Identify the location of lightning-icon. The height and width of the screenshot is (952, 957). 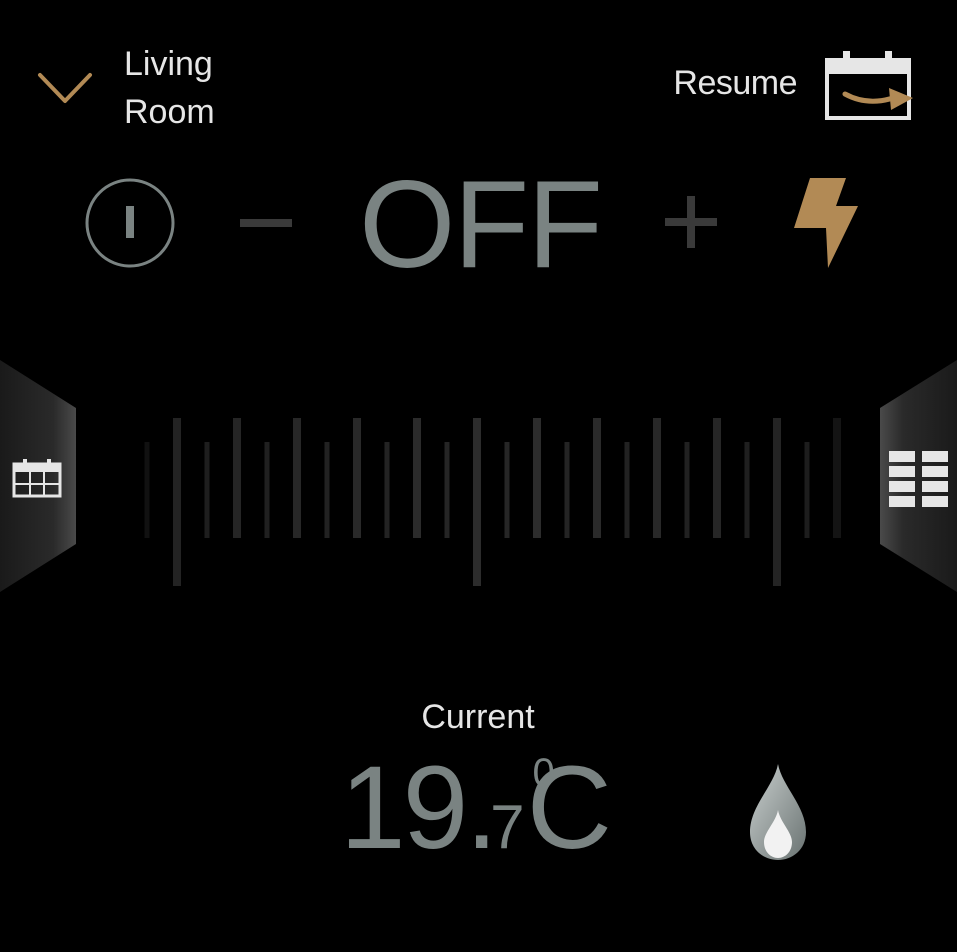
(826, 223).